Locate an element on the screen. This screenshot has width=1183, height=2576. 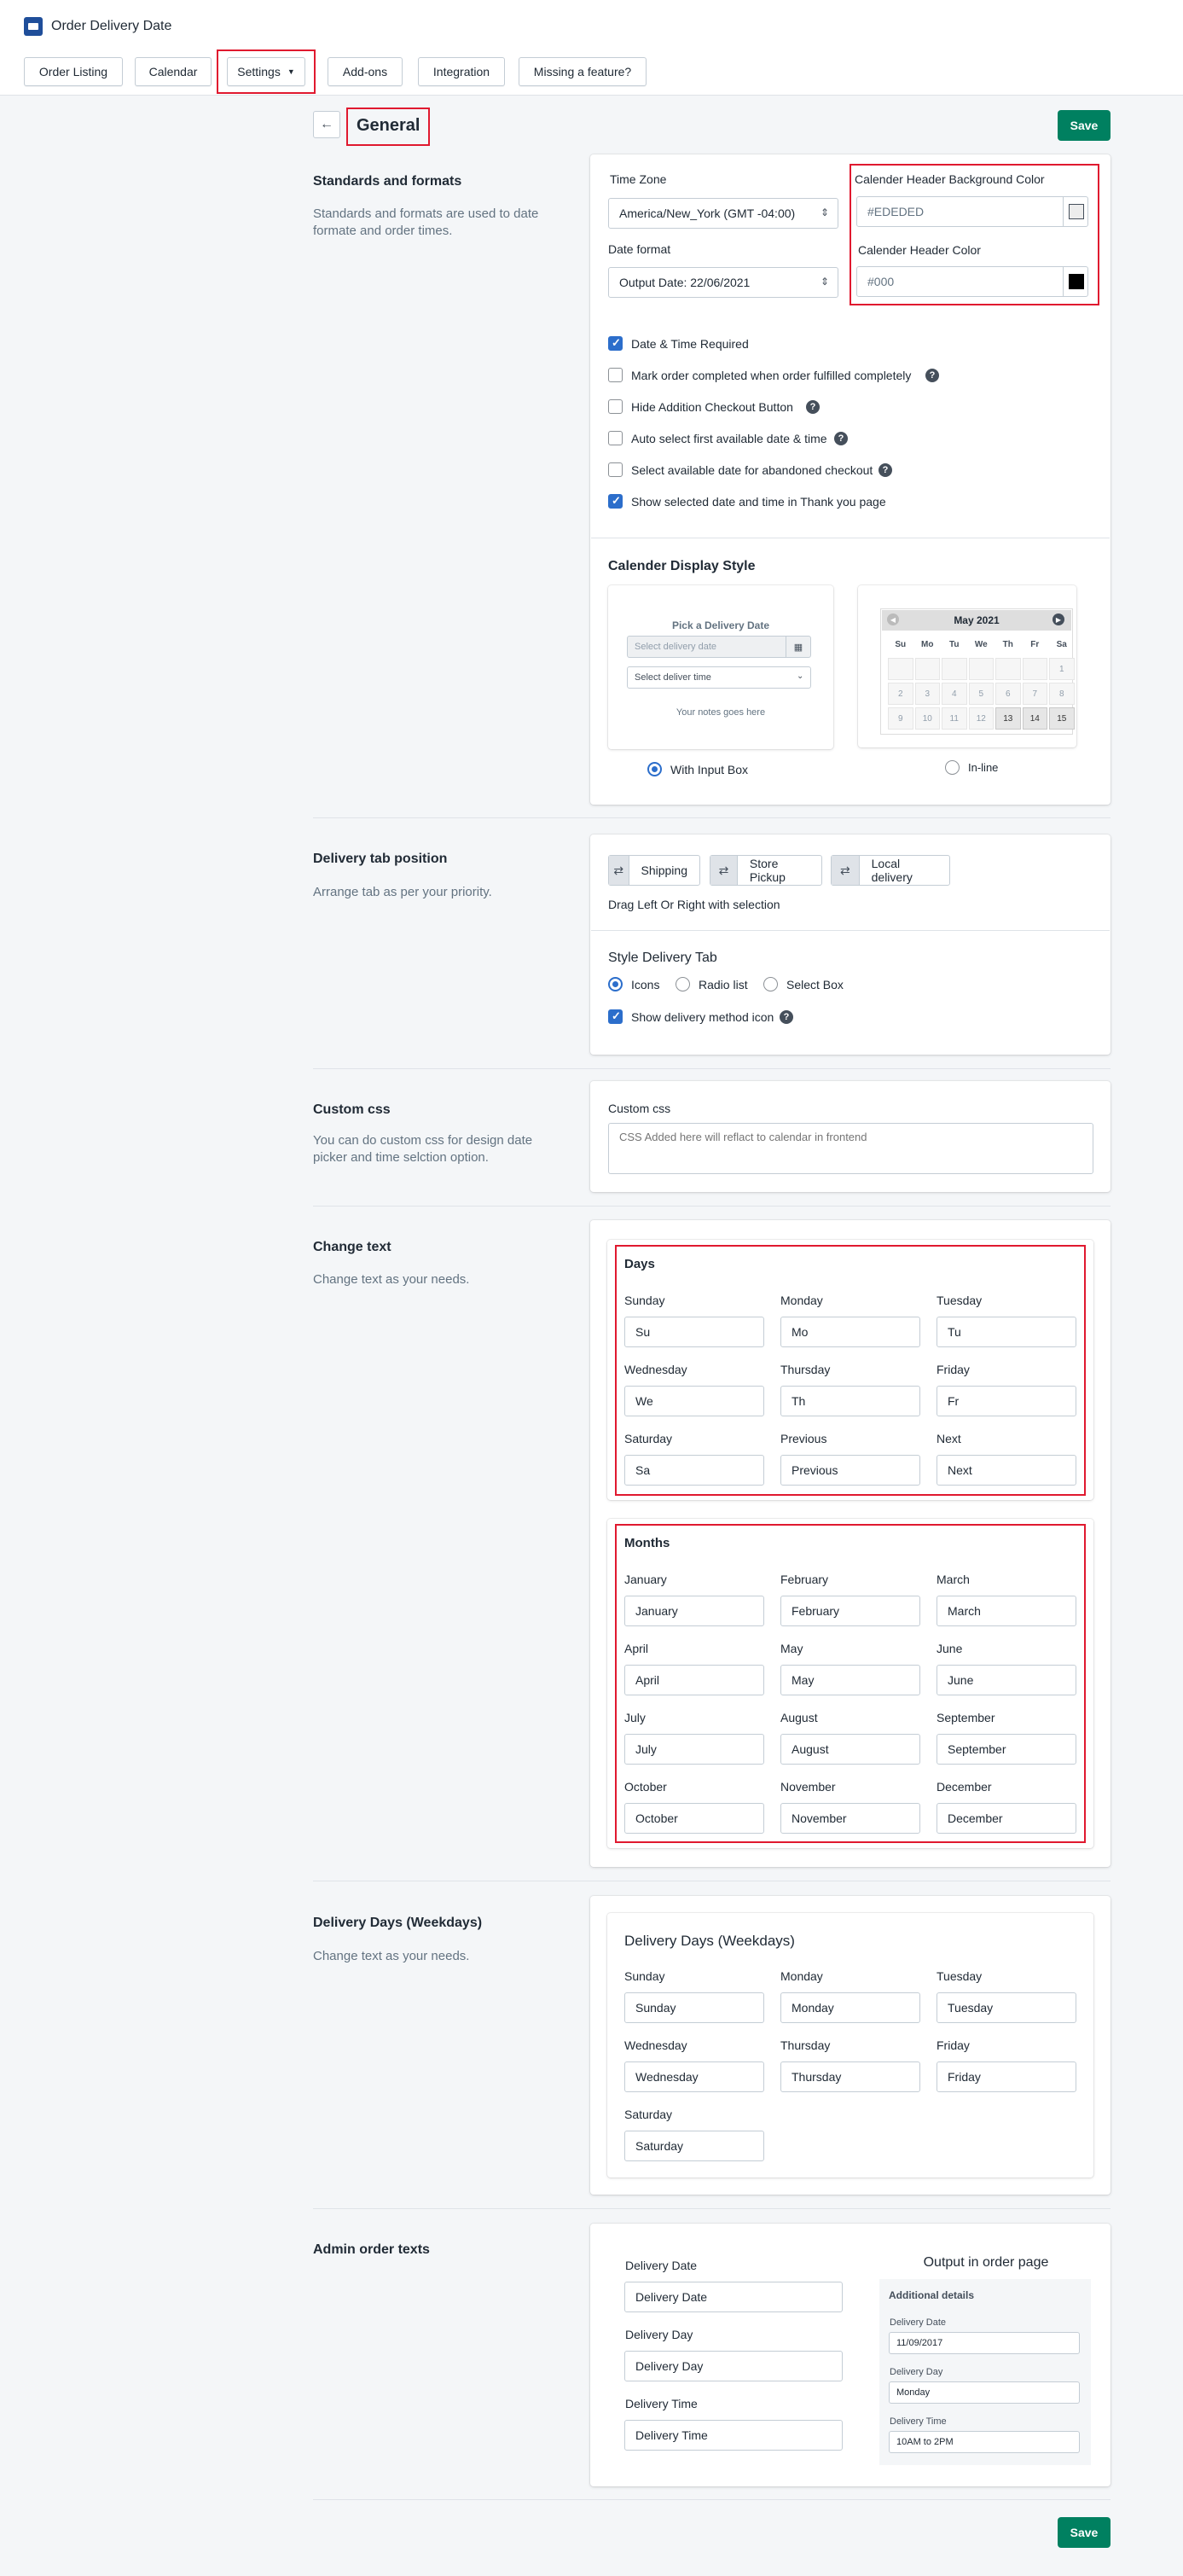
text-input: Th is located at coordinates (850, 1401).